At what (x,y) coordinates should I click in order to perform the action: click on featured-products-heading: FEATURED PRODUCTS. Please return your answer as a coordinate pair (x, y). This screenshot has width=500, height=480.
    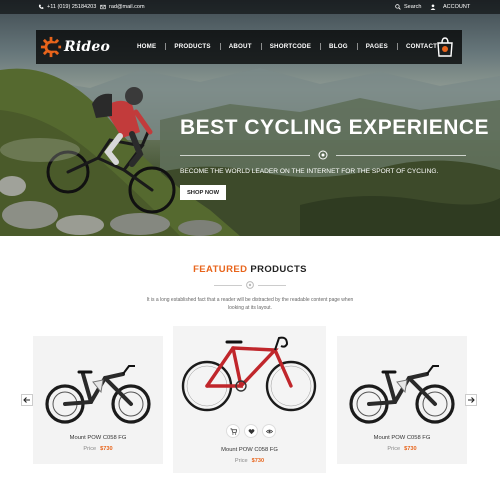
    Looking at the image, I should click on (250, 269).